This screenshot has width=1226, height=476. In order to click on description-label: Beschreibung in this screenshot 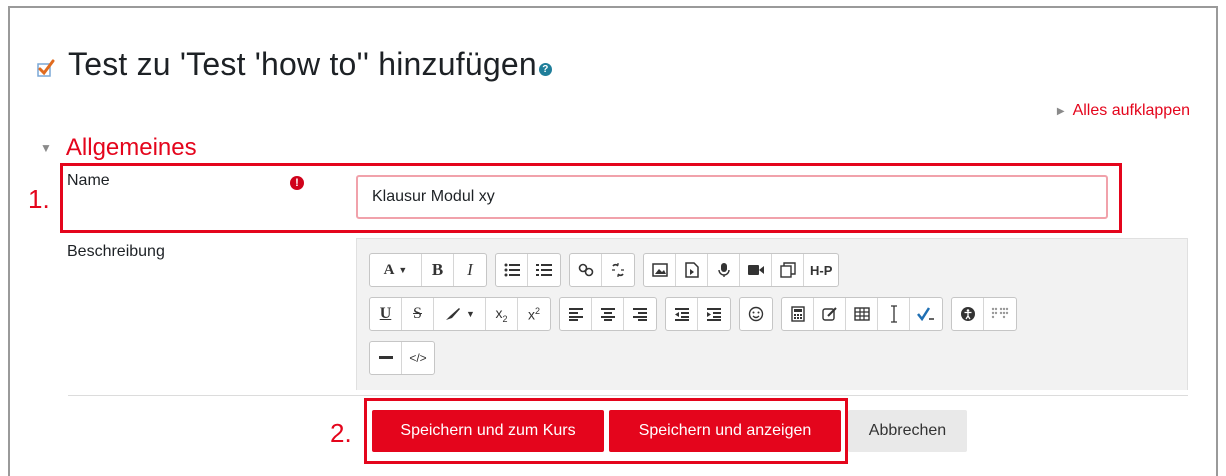, I will do `click(116, 251)`.